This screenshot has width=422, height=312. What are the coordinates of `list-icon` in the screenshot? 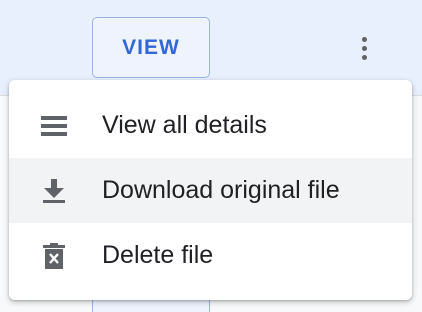 It's located at (54, 126).